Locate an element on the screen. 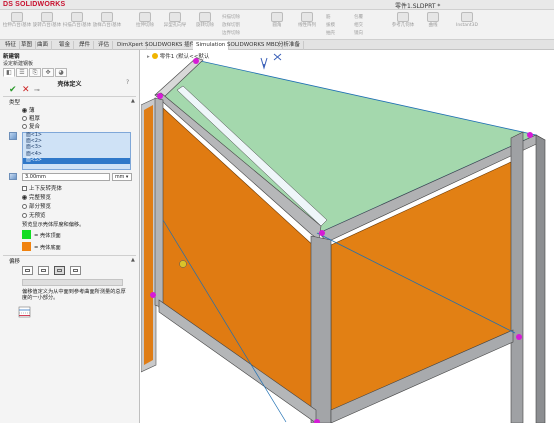 Image resolution: width=554 pixels, height=423 pixels. tab-solidworks-addins: SOLIDWORKS 插件 is located at coordinates (171, 45).